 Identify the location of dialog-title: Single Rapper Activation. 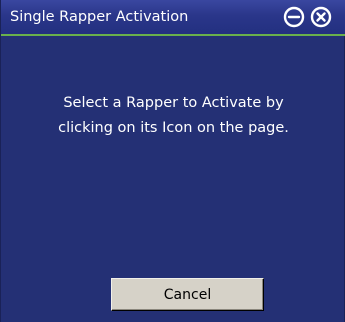
(99, 17).